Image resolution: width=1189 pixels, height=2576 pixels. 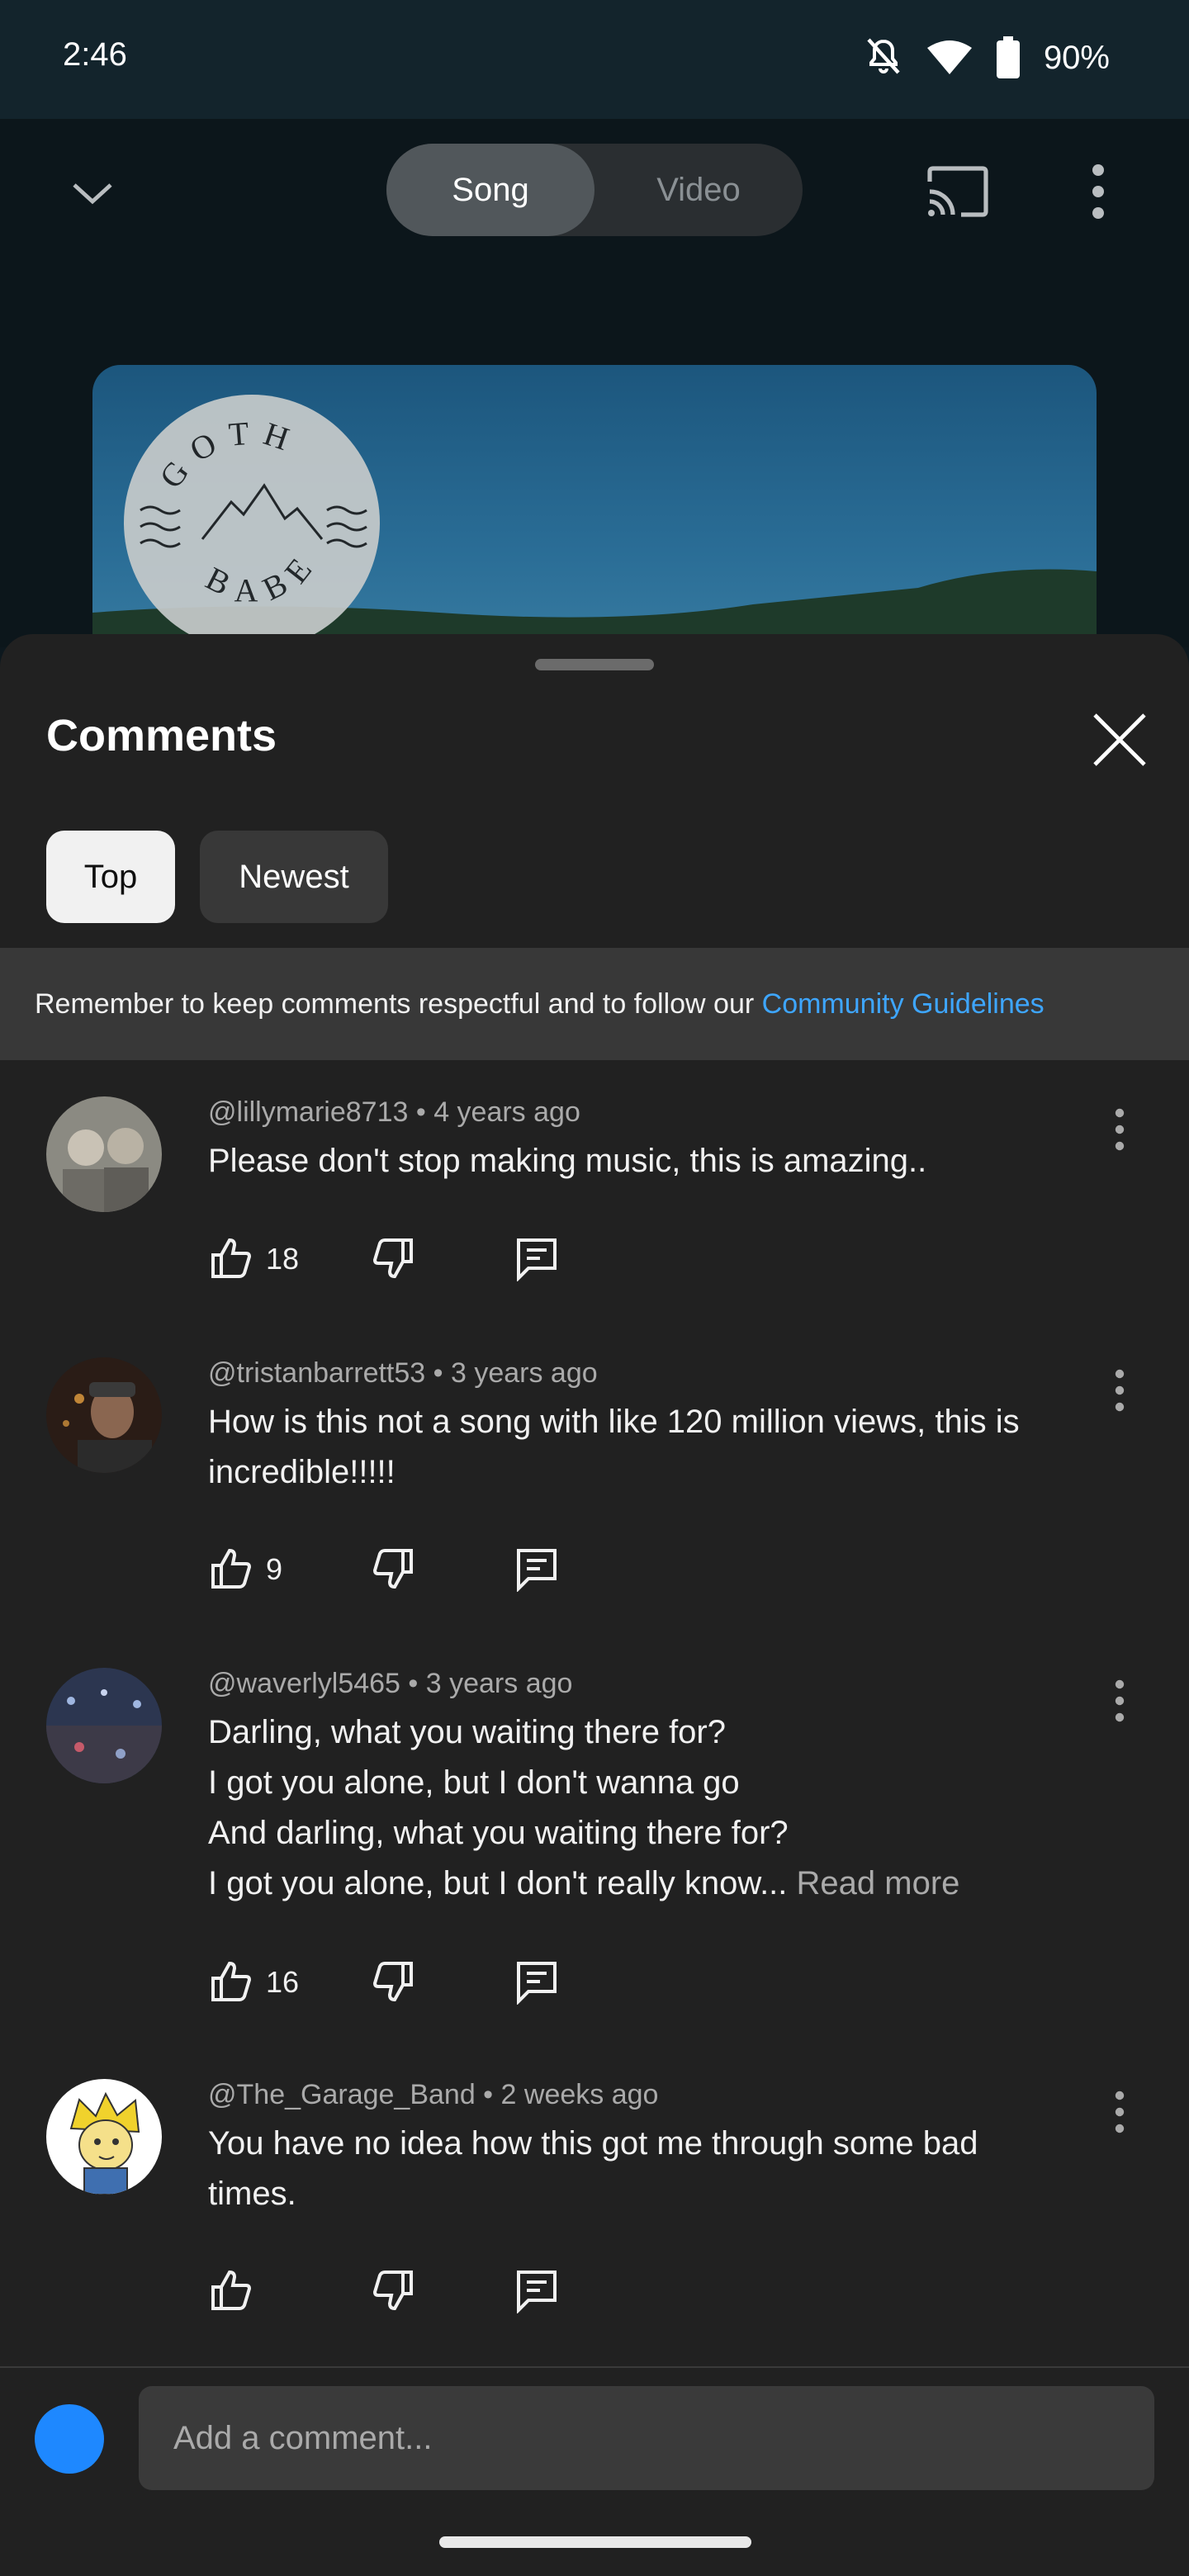 What do you see at coordinates (595, 2542) in the screenshot?
I see `home-indicator` at bounding box center [595, 2542].